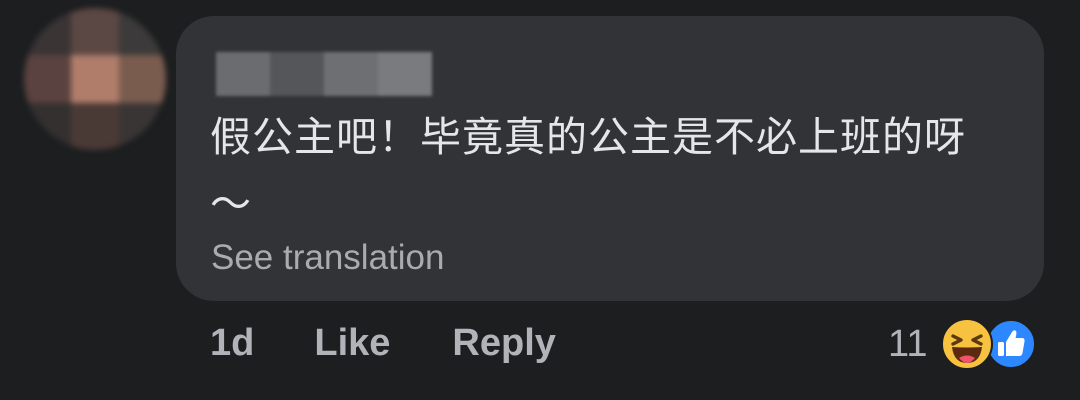  What do you see at coordinates (967, 344) in the screenshot?
I see `haha-icon` at bounding box center [967, 344].